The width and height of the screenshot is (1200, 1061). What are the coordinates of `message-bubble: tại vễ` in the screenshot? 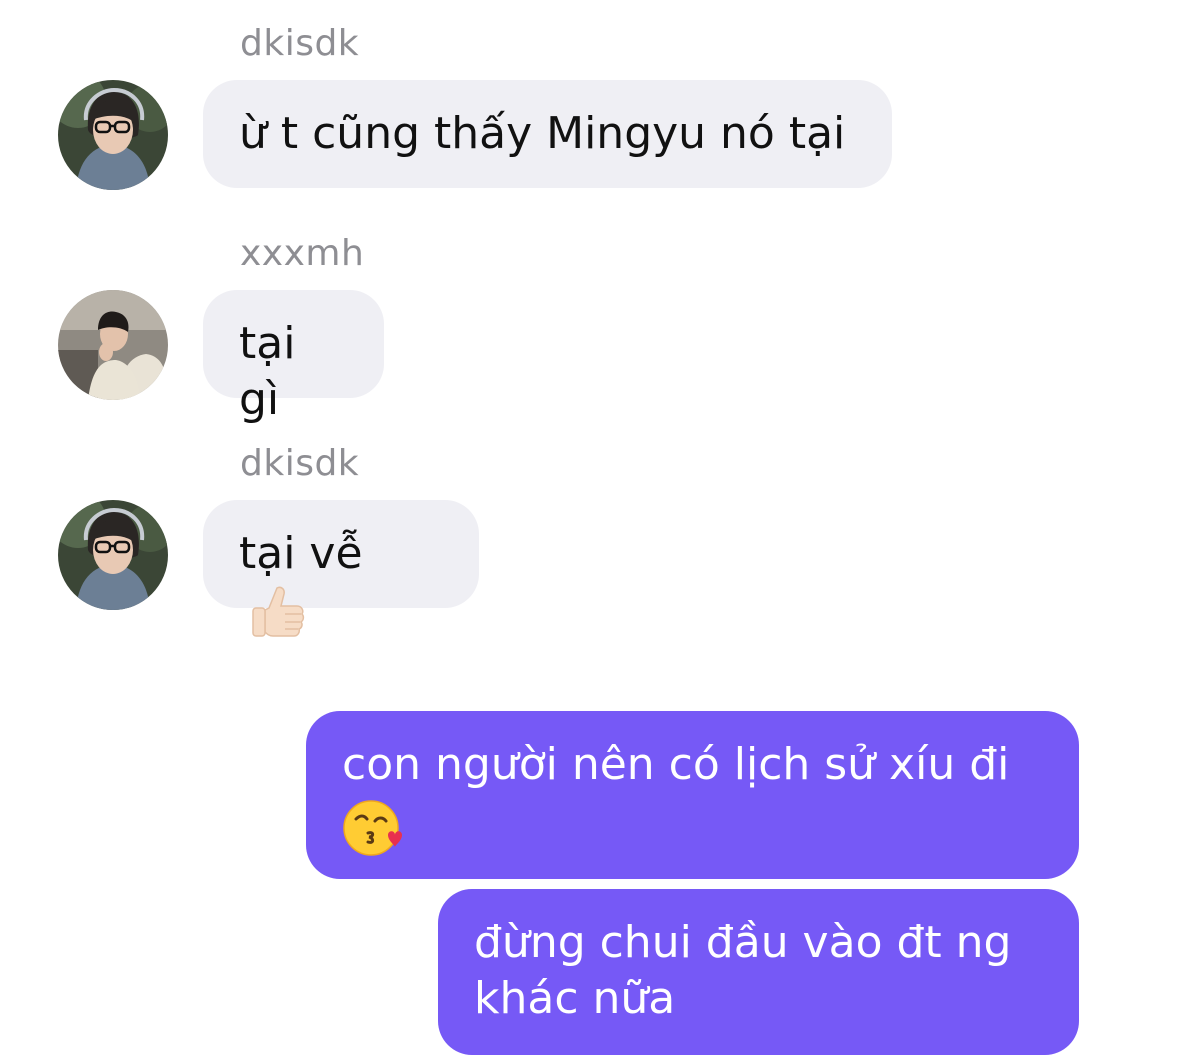 It's located at (341, 568).